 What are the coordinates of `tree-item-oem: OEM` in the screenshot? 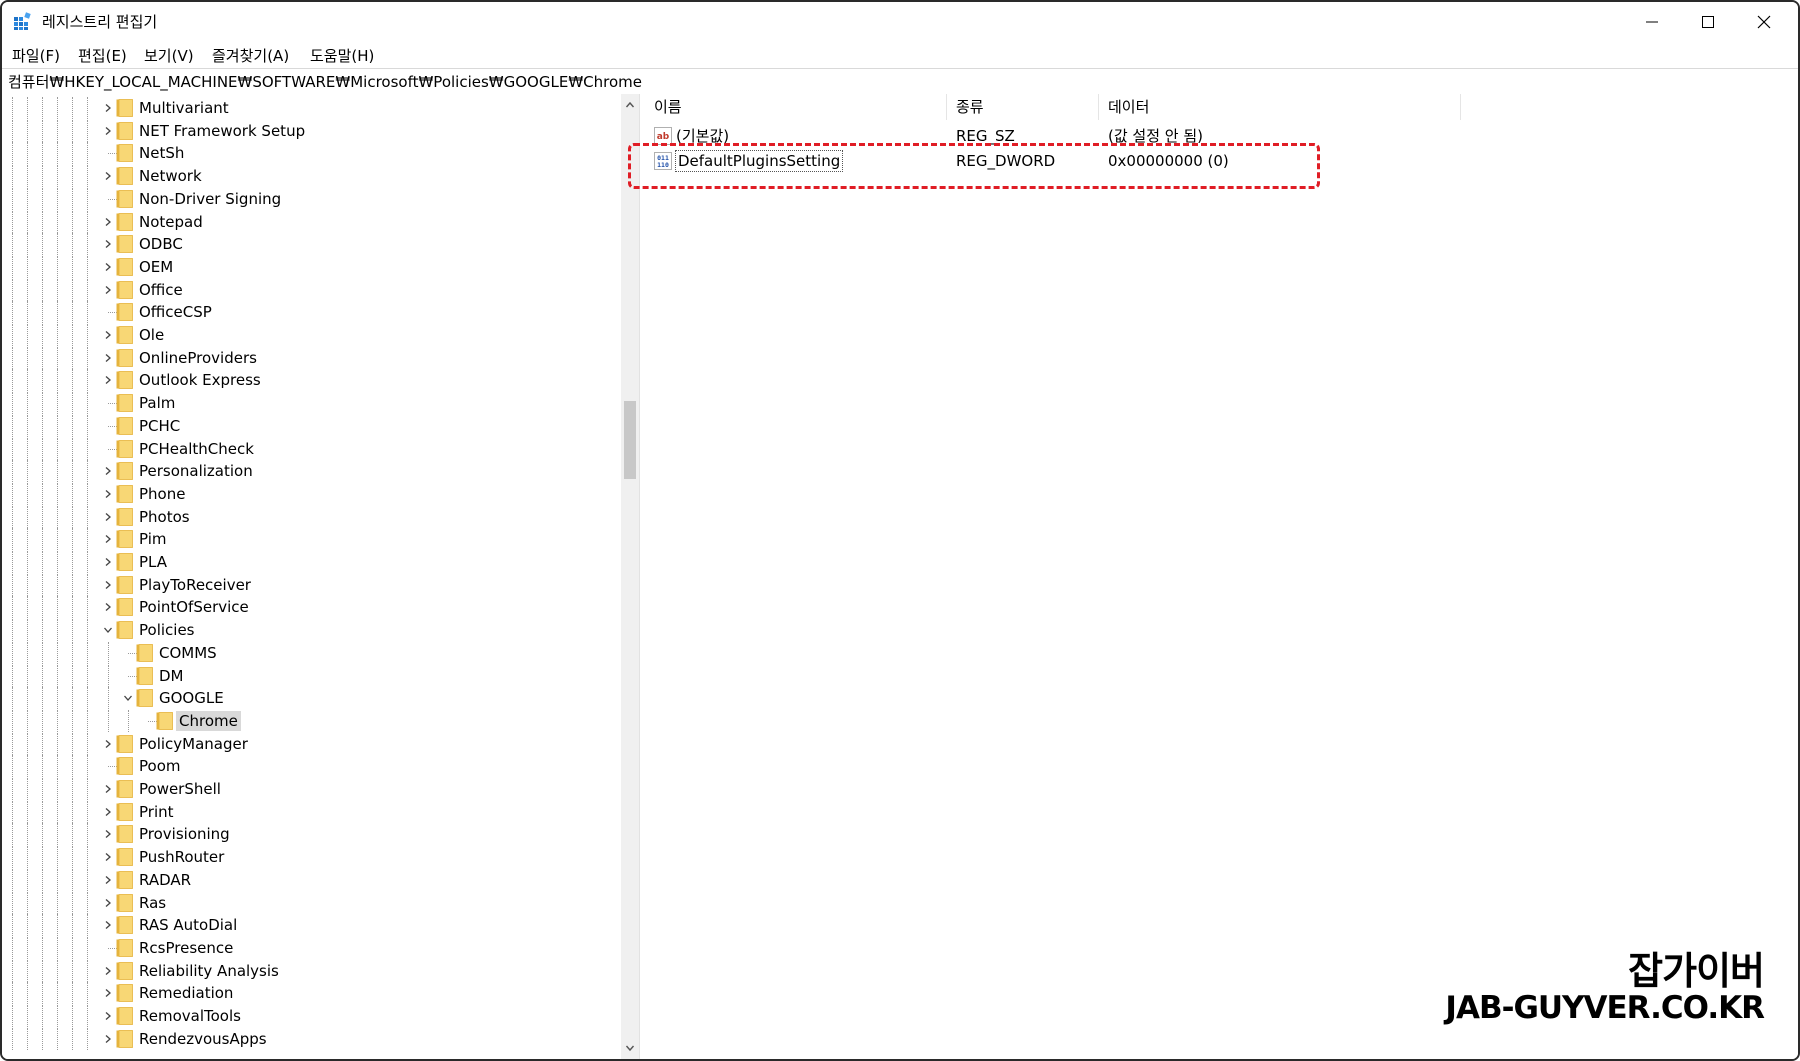 It's located at (307, 266).